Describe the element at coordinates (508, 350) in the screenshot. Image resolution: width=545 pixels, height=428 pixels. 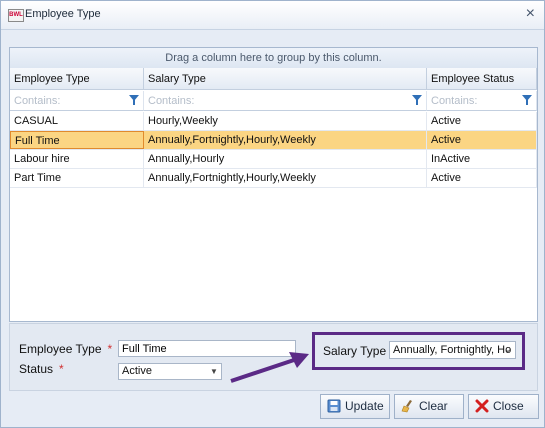
I see `chevron-down-icon: ⌄` at that location.